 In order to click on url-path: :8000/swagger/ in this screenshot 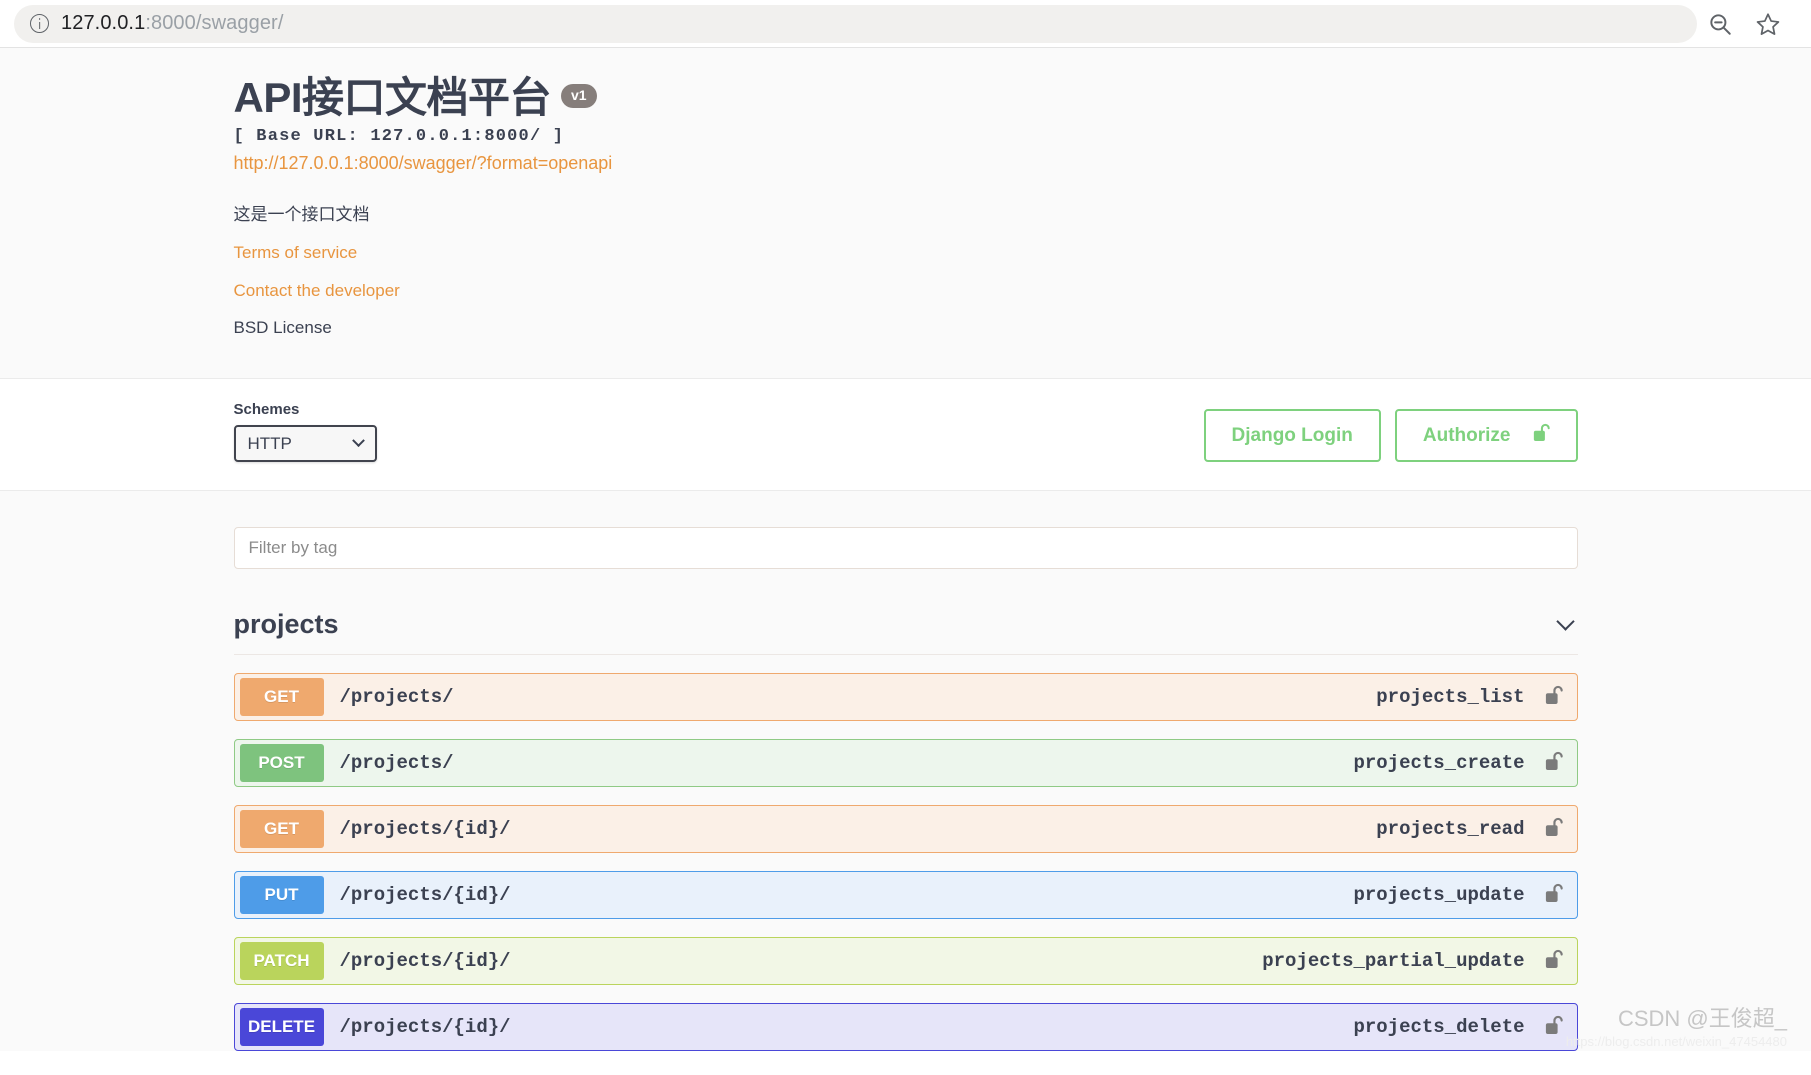, I will do `click(214, 23)`.